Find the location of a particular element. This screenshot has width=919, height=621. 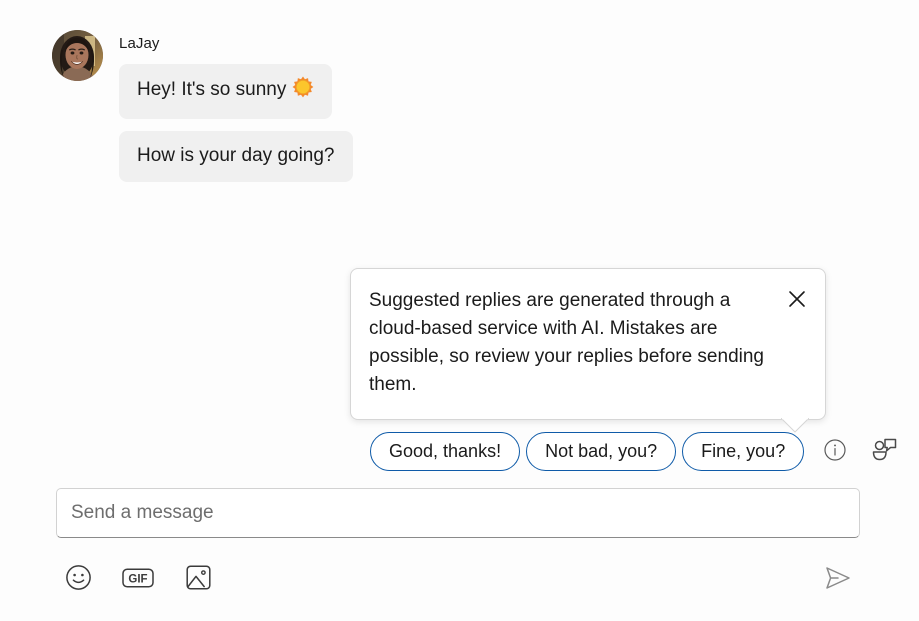

message-input is located at coordinates (458, 513).